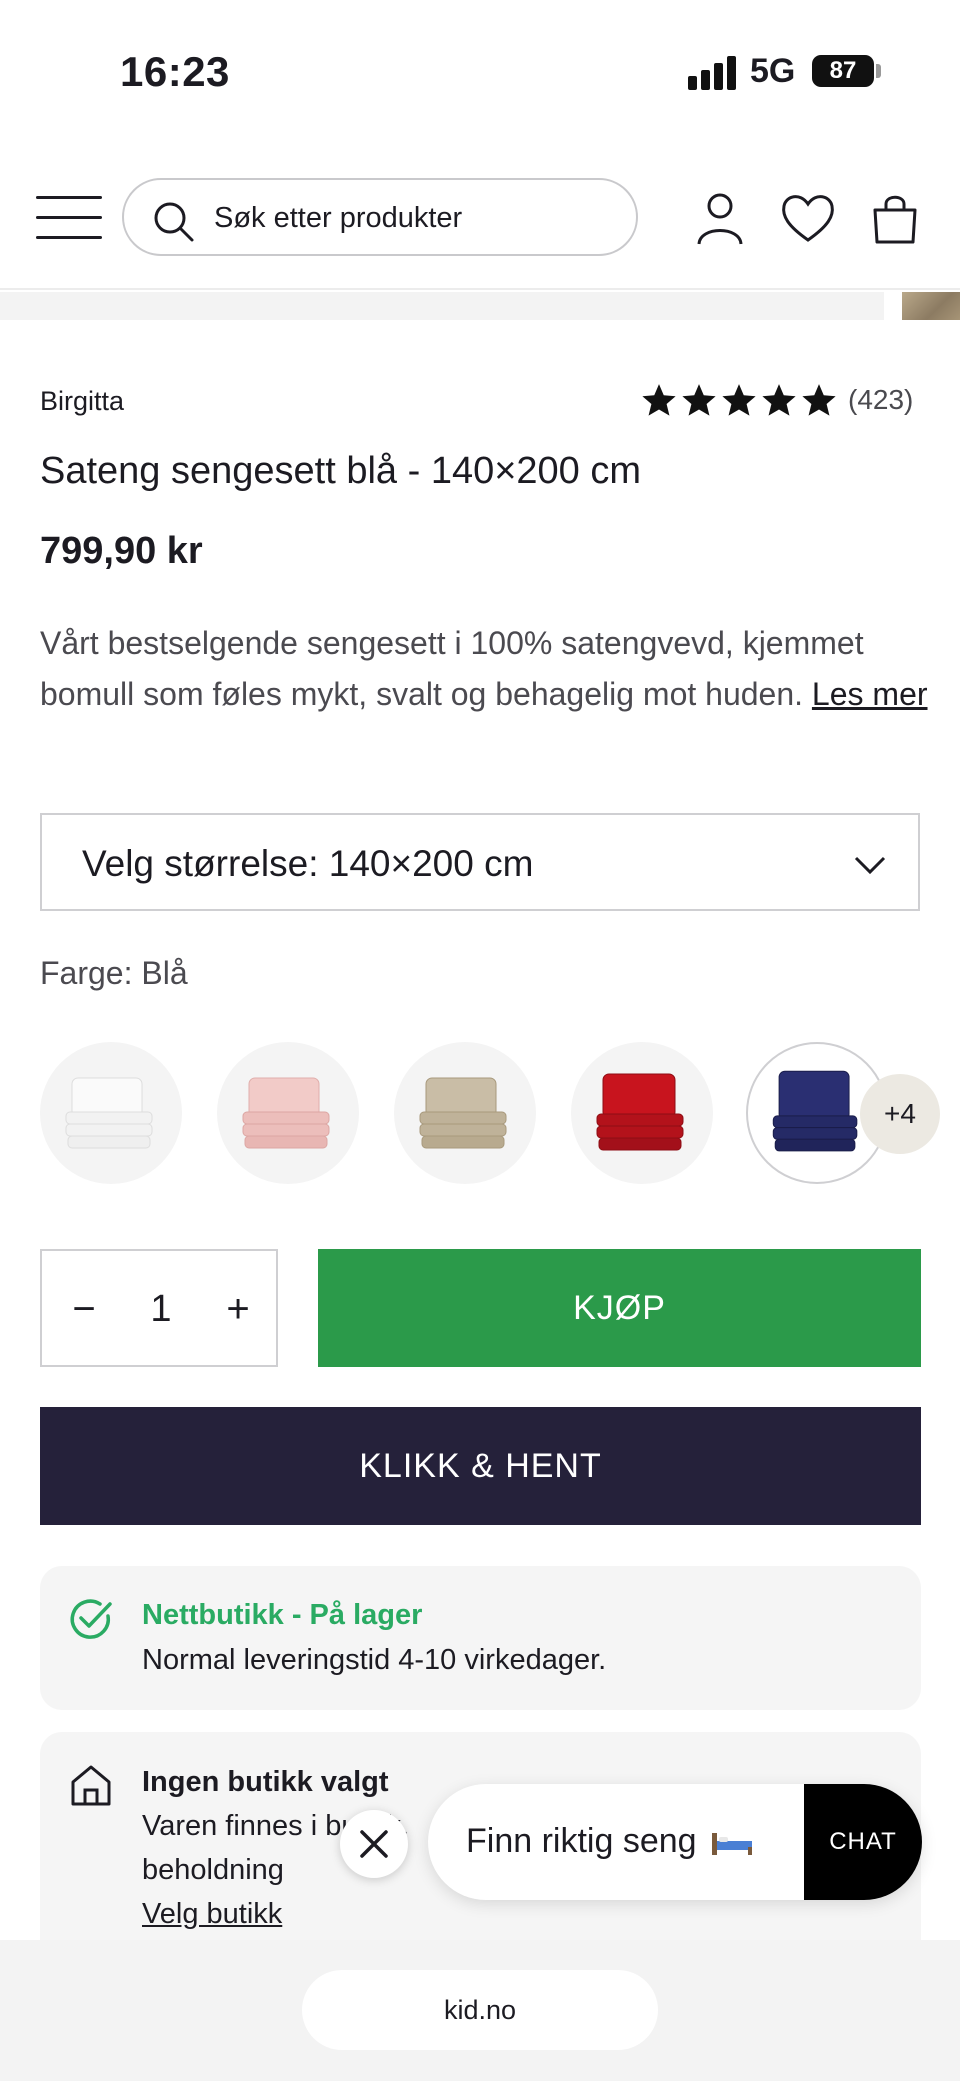 Image resolution: width=960 pixels, height=2081 pixels. I want to click on swatch-pink, so click(288, 1113).